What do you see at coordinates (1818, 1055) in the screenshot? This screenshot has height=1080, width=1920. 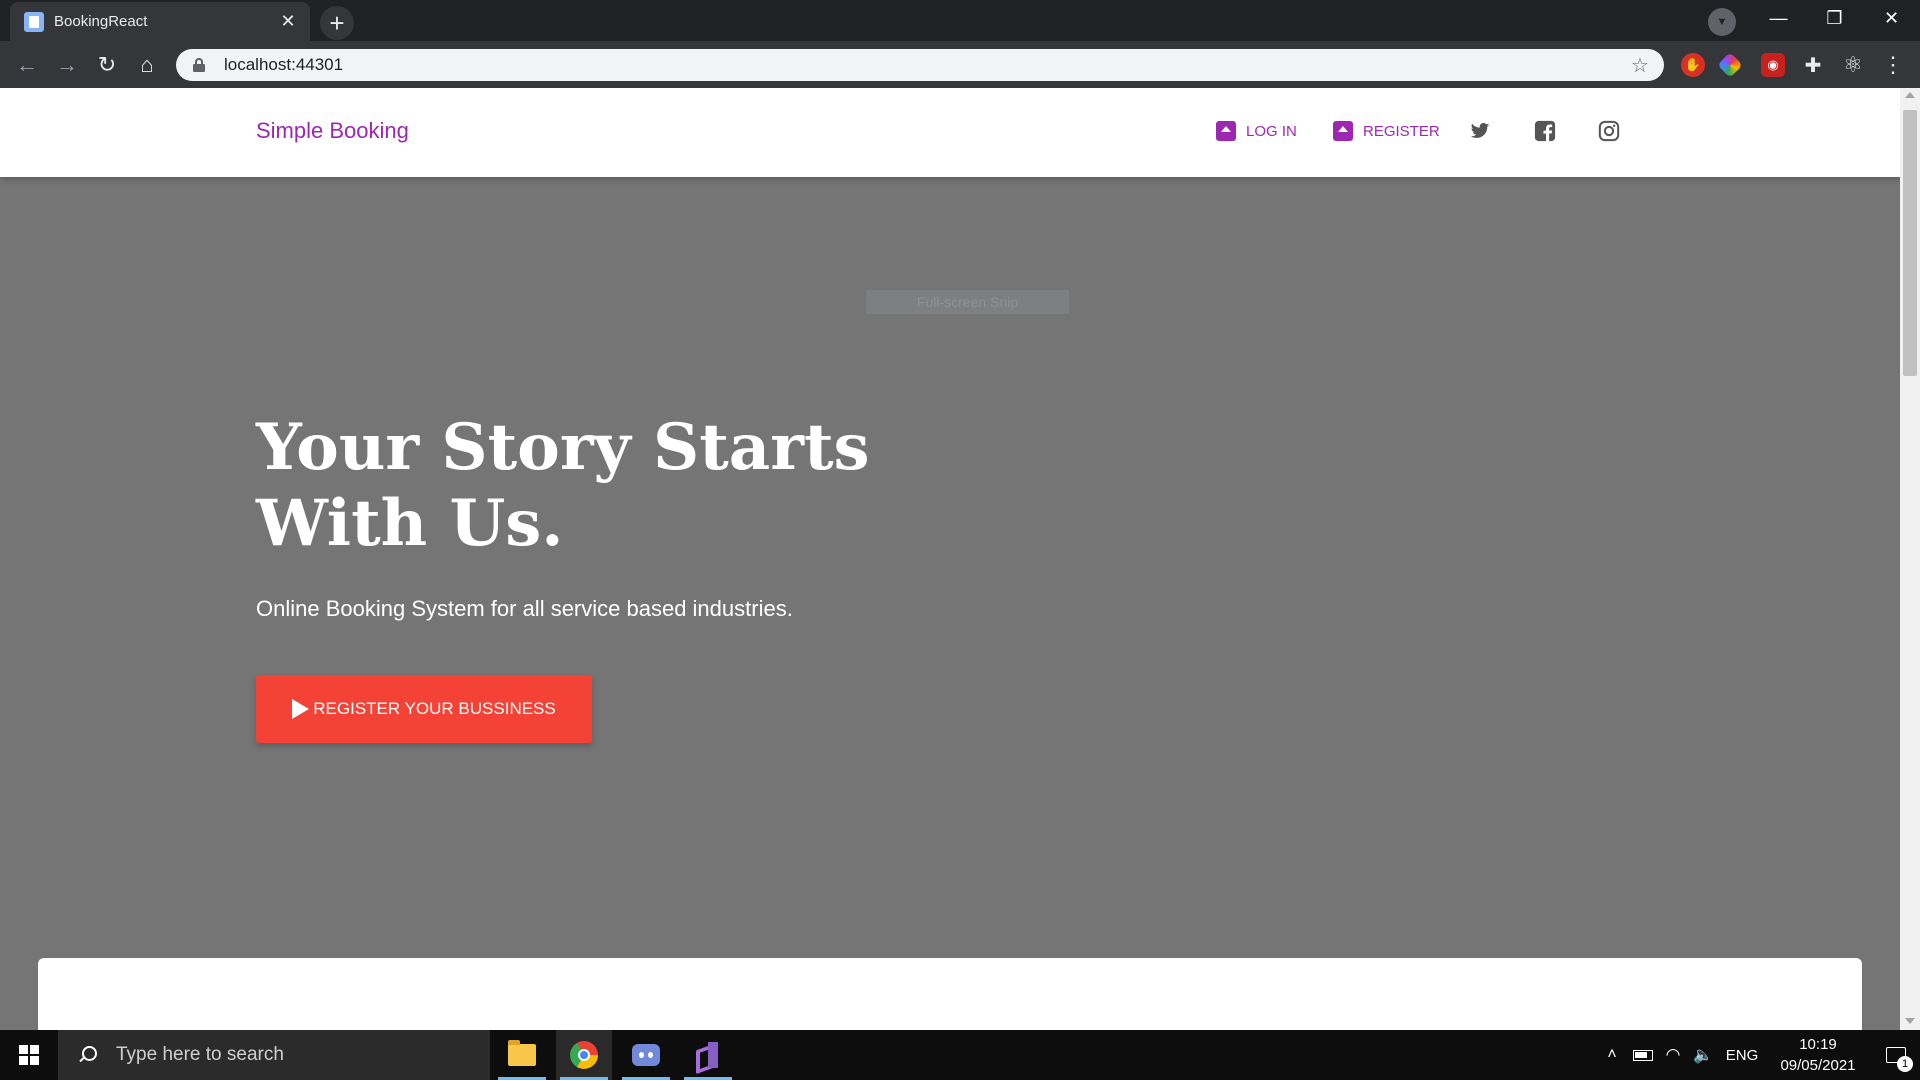 I see `system-clock: 10:19 09/05/2021` at bounding box center [1818, 1055].